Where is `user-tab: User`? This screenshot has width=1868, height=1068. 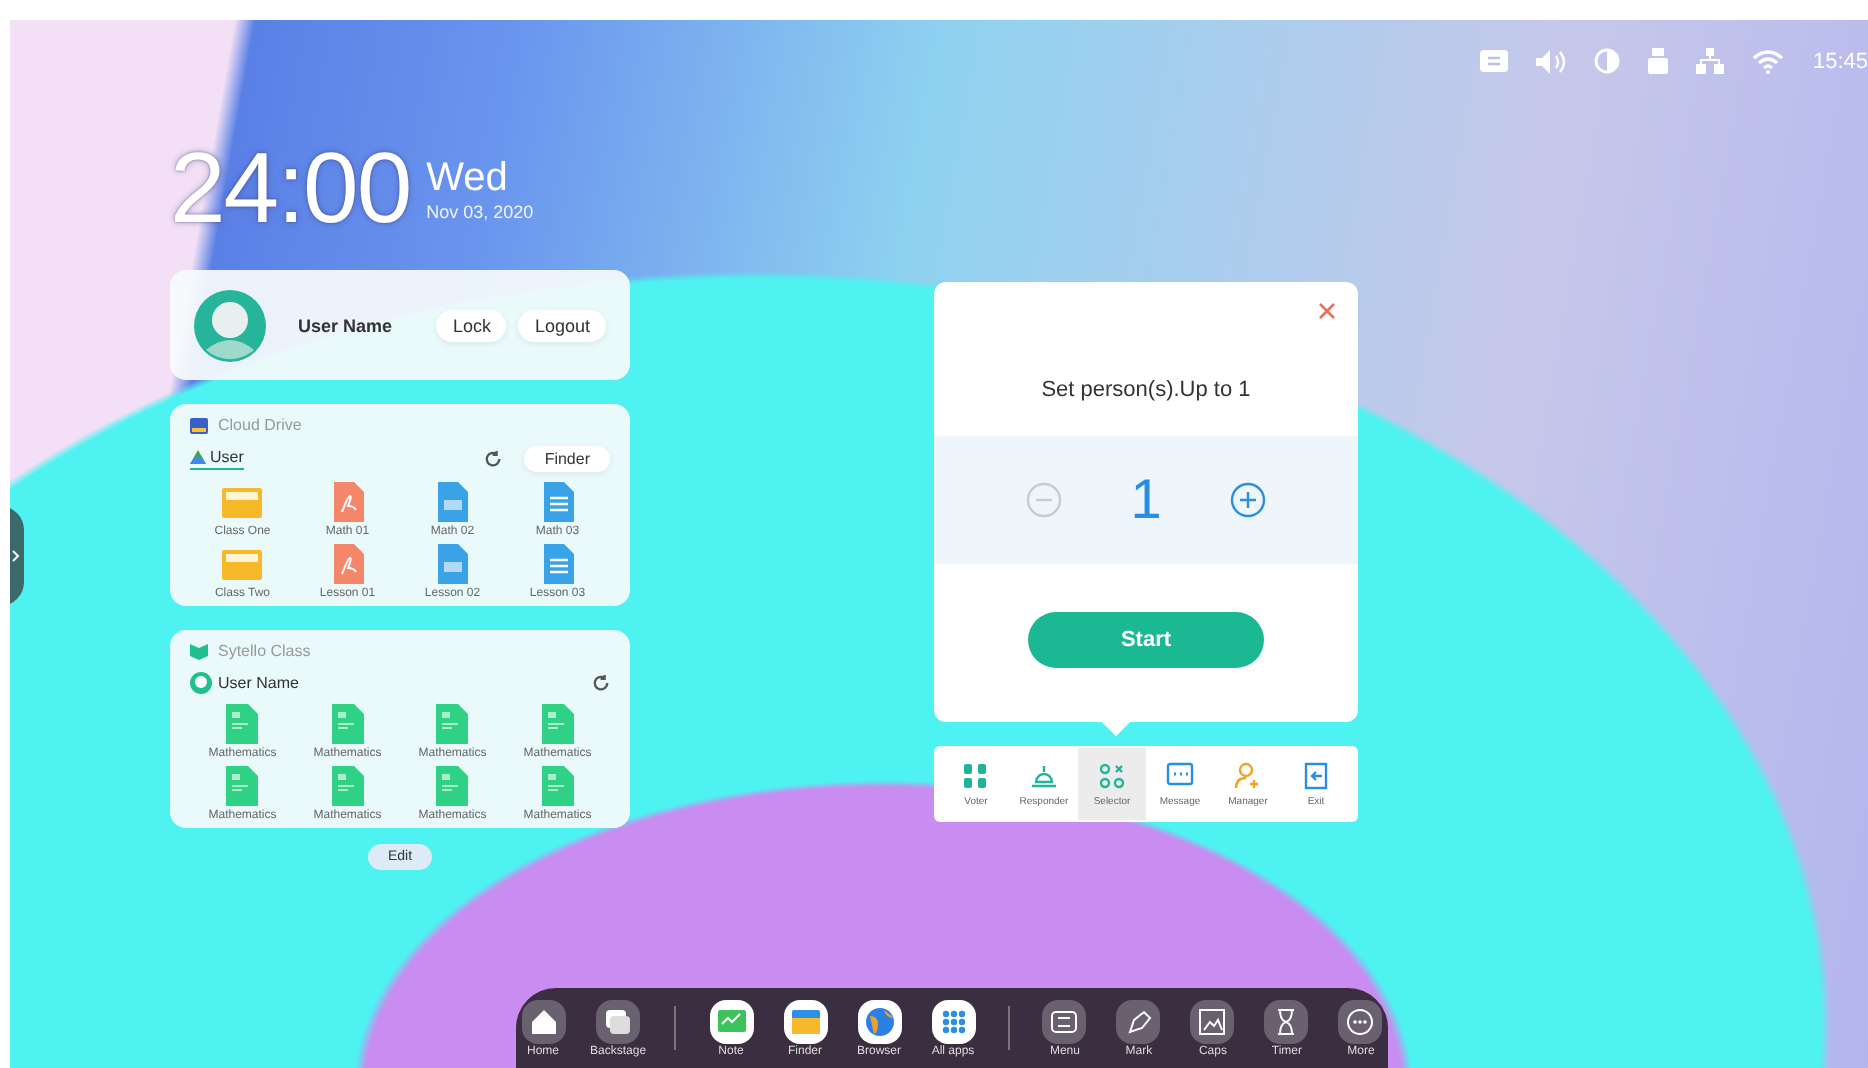
user-tab: User is located at coordinates (217, 459).